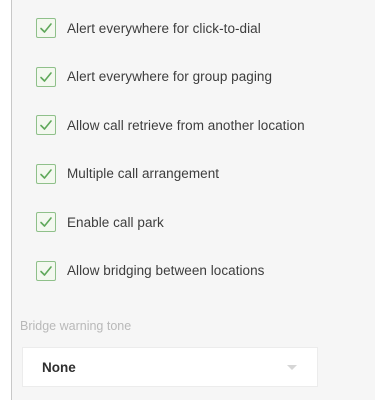 The height and width of the screenshot is (400, 375). I want to click on option-alert-group-paging: Alert everywhere for group paging, so click(205, 77).